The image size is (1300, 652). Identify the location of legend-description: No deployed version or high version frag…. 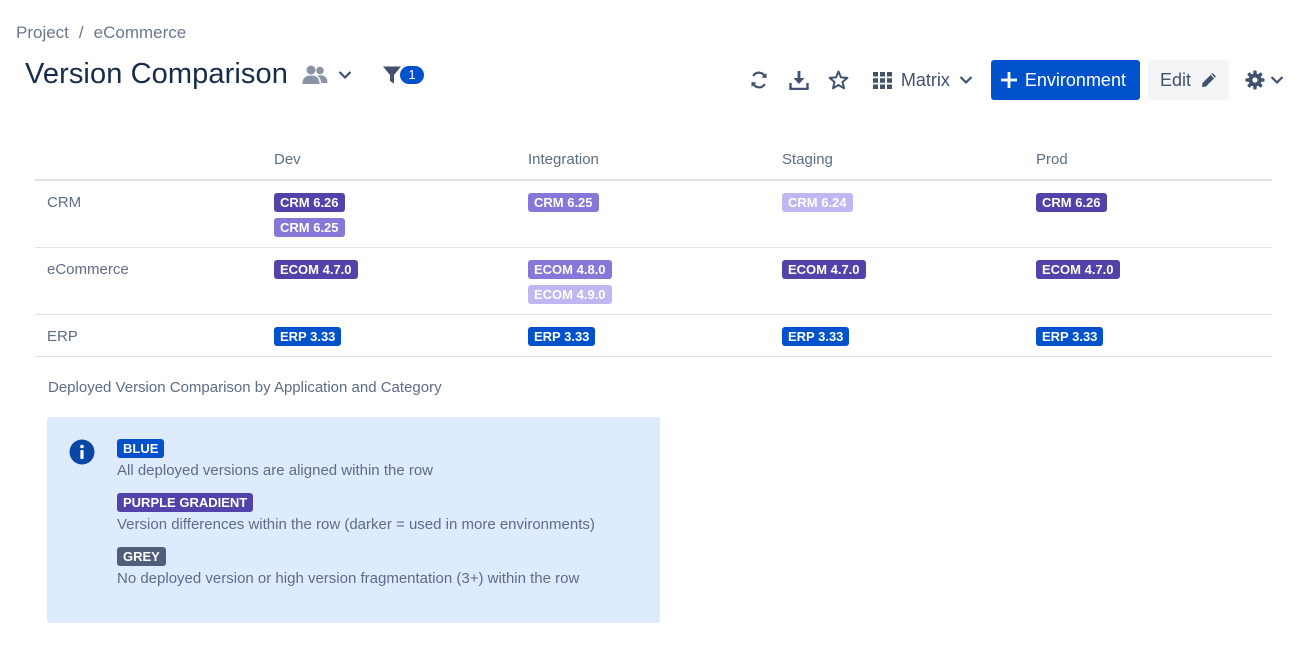
(348, 578).